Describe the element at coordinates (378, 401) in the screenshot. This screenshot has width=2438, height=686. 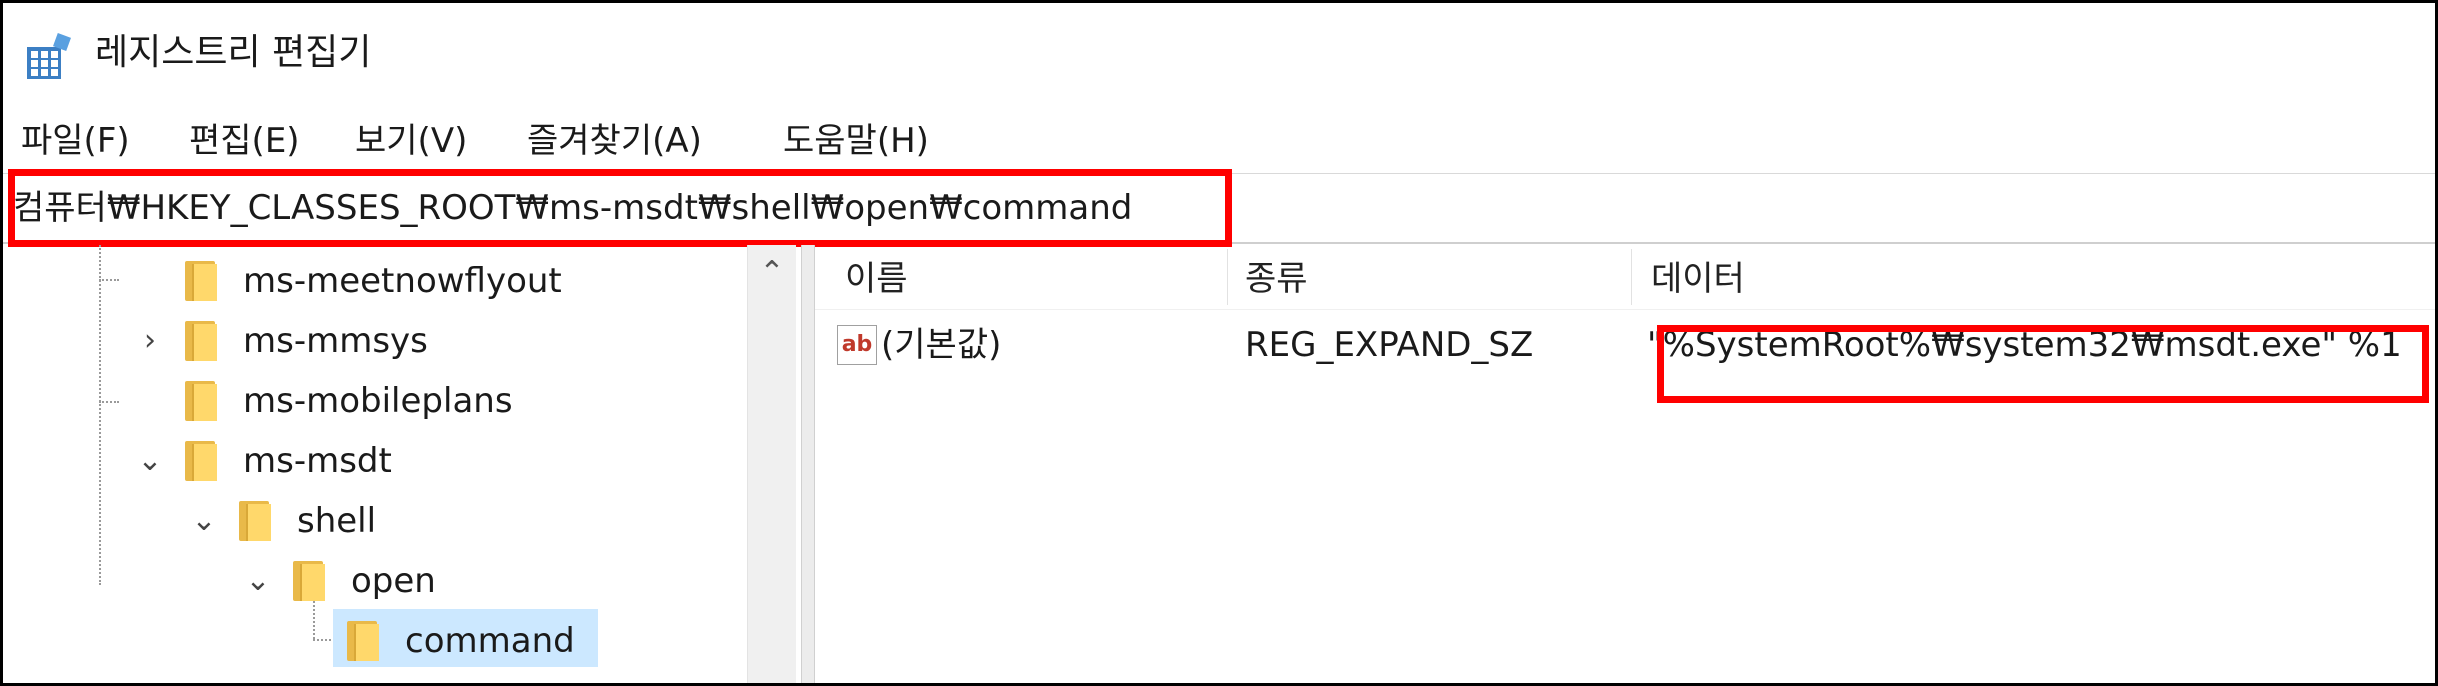
I see `tree-item-label: ms-mobileplans` at that location.